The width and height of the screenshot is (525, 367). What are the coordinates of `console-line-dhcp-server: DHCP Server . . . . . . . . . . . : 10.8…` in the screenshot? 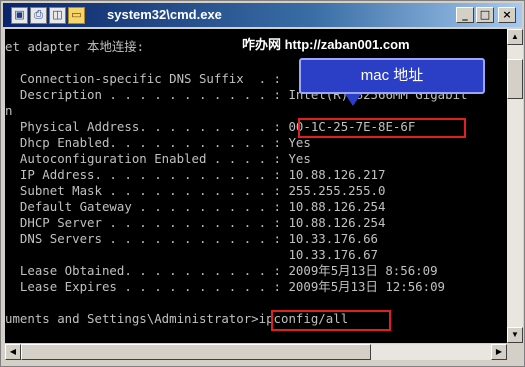 It's located at (195, 222).